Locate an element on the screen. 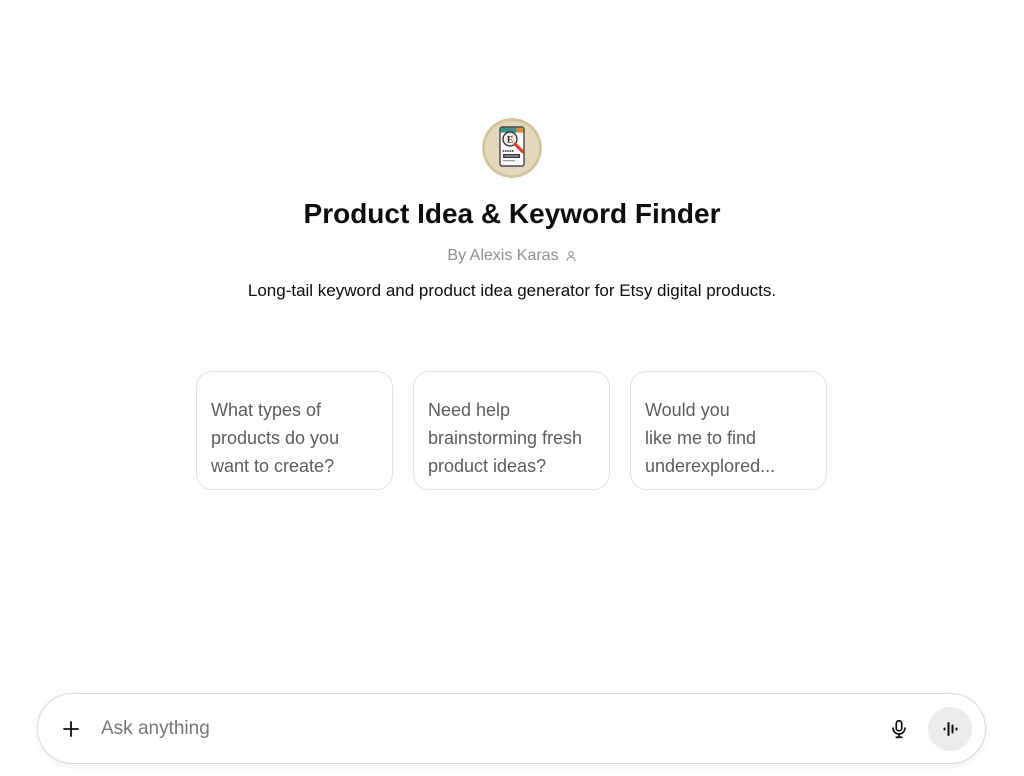 Image resolution: width=1024 pixels, height=776 pixels. suggestion-text-line: product ideas? is located at coordinates (487, 466).